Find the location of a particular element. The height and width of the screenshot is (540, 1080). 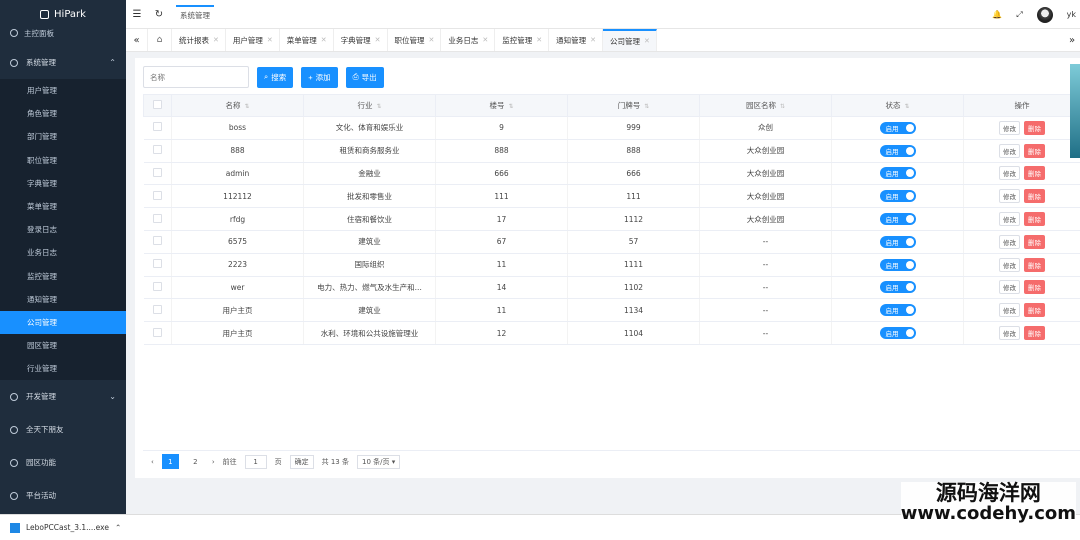

tab-business-log: 业务日志 ✕ is located at coordinates (468, 40).